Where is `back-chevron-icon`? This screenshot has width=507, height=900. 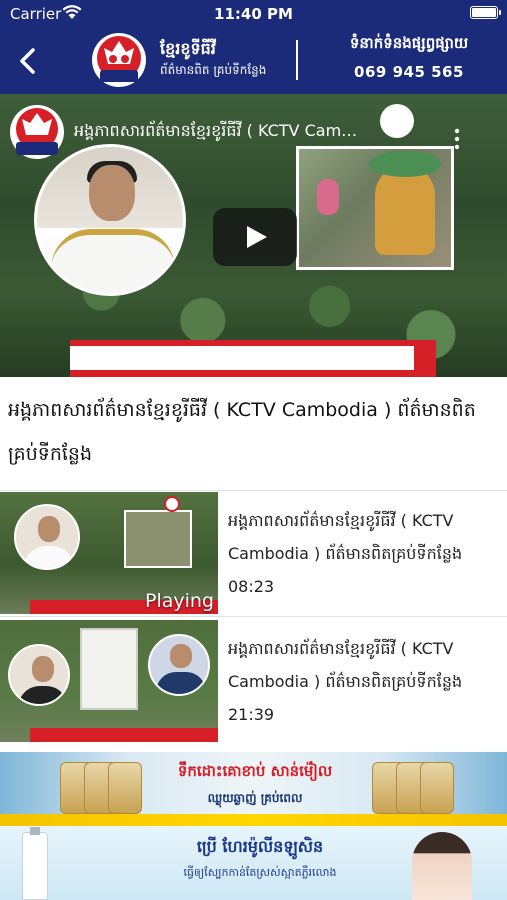
back-chevron-icon is located at coordinates (29, 61).